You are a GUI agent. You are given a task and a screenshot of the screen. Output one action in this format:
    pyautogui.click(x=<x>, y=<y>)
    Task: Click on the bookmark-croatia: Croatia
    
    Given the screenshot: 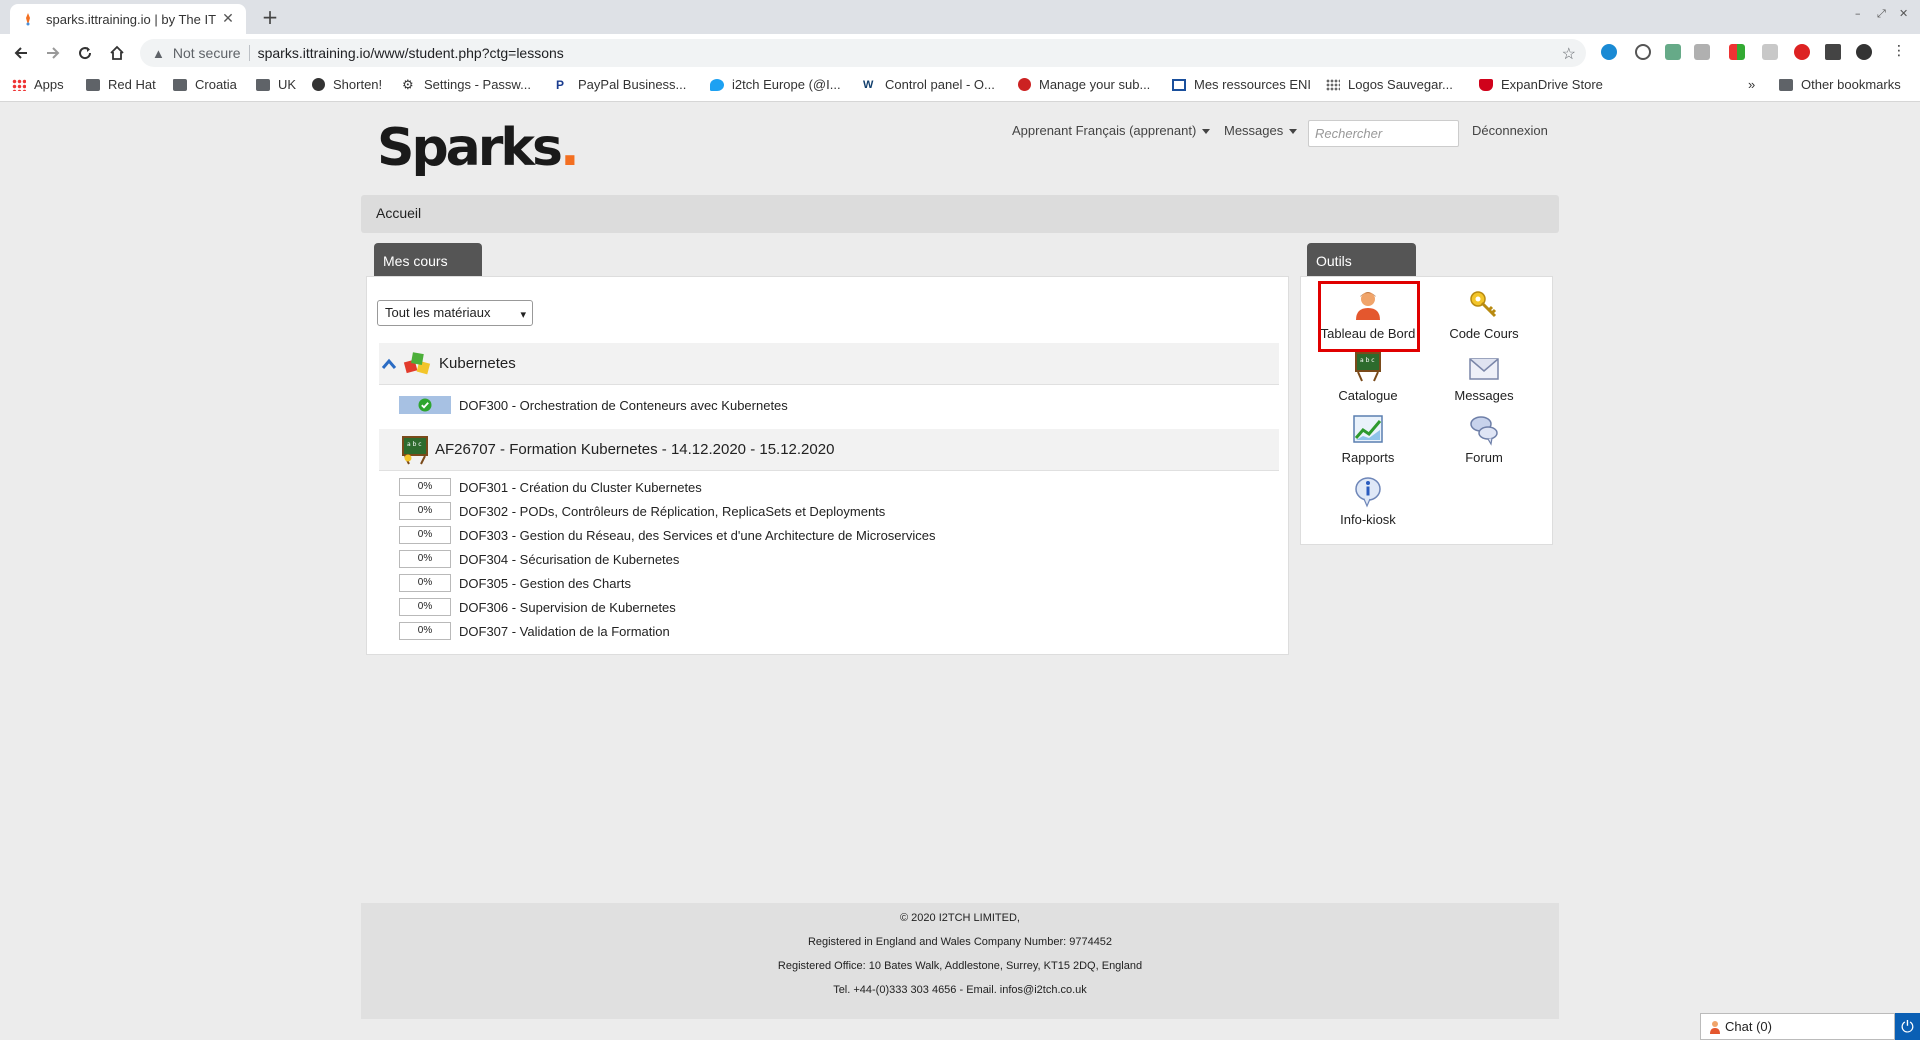 What is the action you would take?
    pyautogui.click(x=205, y=84)
    